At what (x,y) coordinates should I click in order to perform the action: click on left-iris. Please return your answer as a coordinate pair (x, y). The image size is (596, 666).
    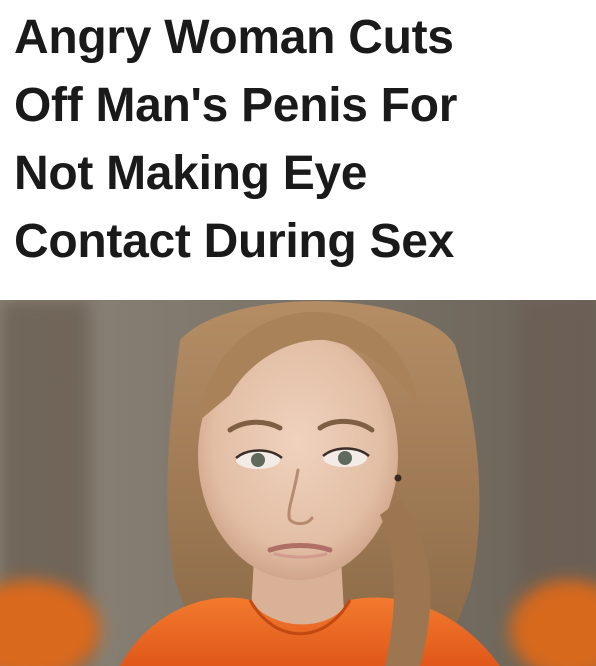
    Looking at the image, I should click on (258, 460).